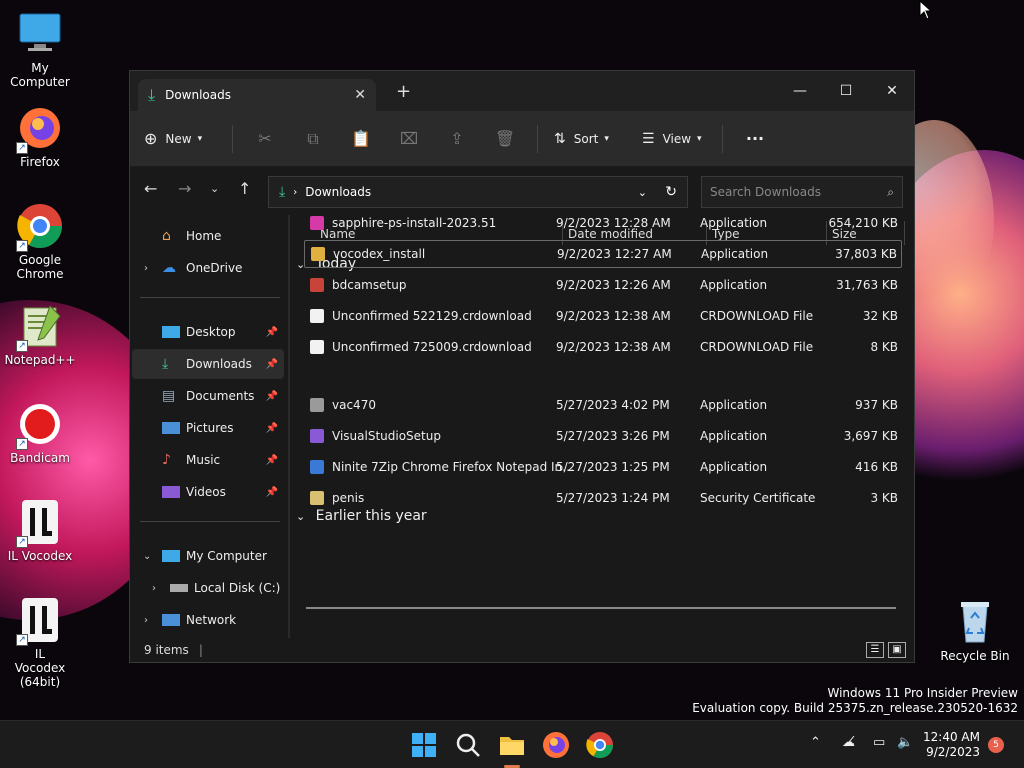  Describe the element at coordinates (800, 91) in the screenshot. I see `minimize-button: —` at that location.